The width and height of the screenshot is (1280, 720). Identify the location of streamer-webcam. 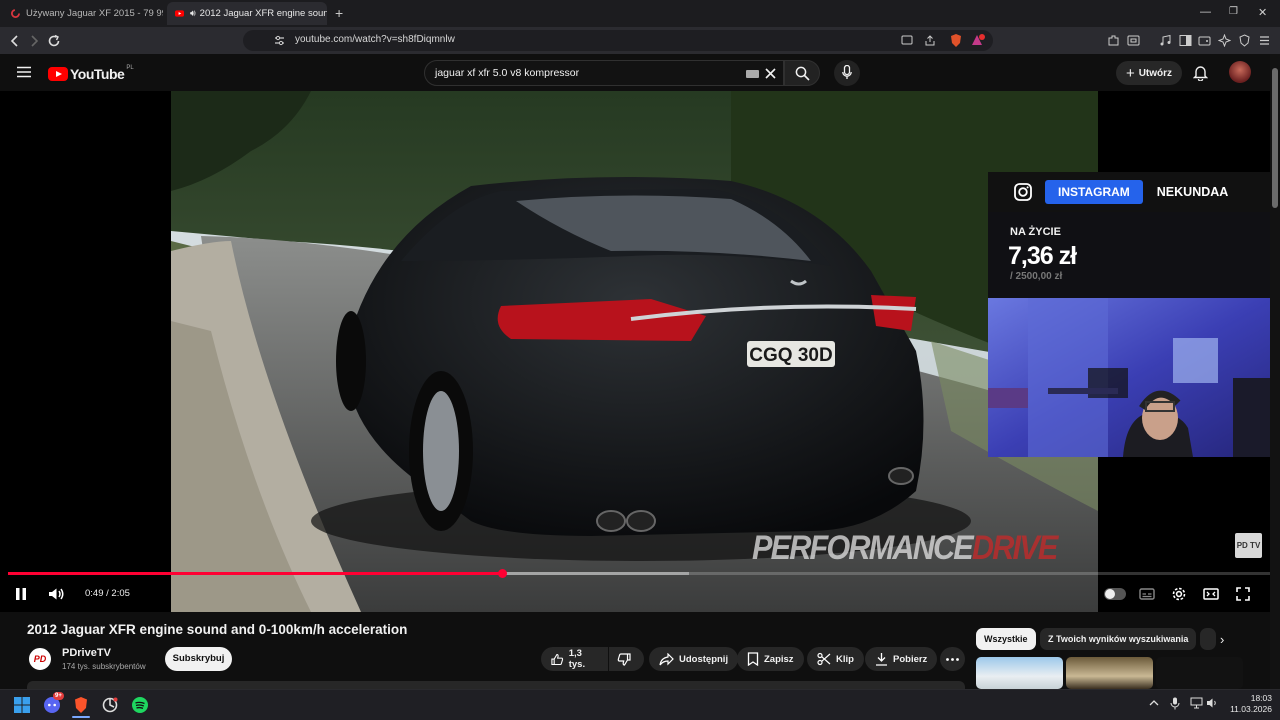
(1129, 377).